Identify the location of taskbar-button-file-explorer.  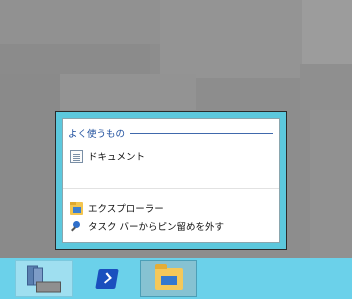
(168, 278).